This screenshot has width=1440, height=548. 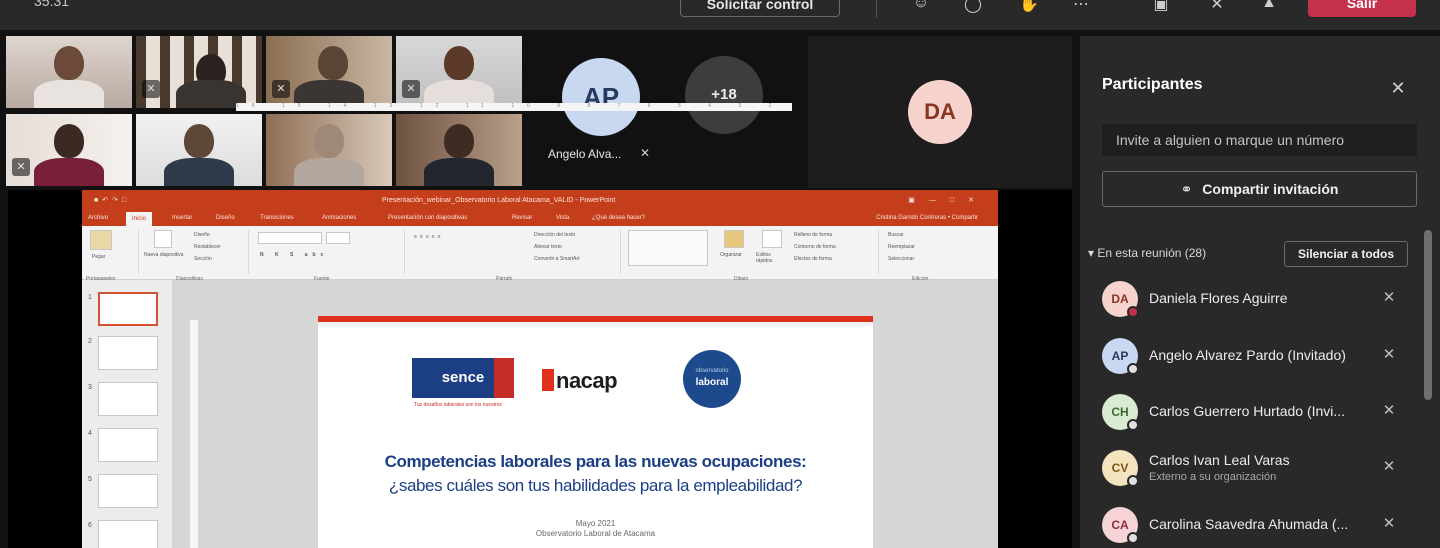 I want to click on chat-icon: ◯, so click(x=973, y=7).